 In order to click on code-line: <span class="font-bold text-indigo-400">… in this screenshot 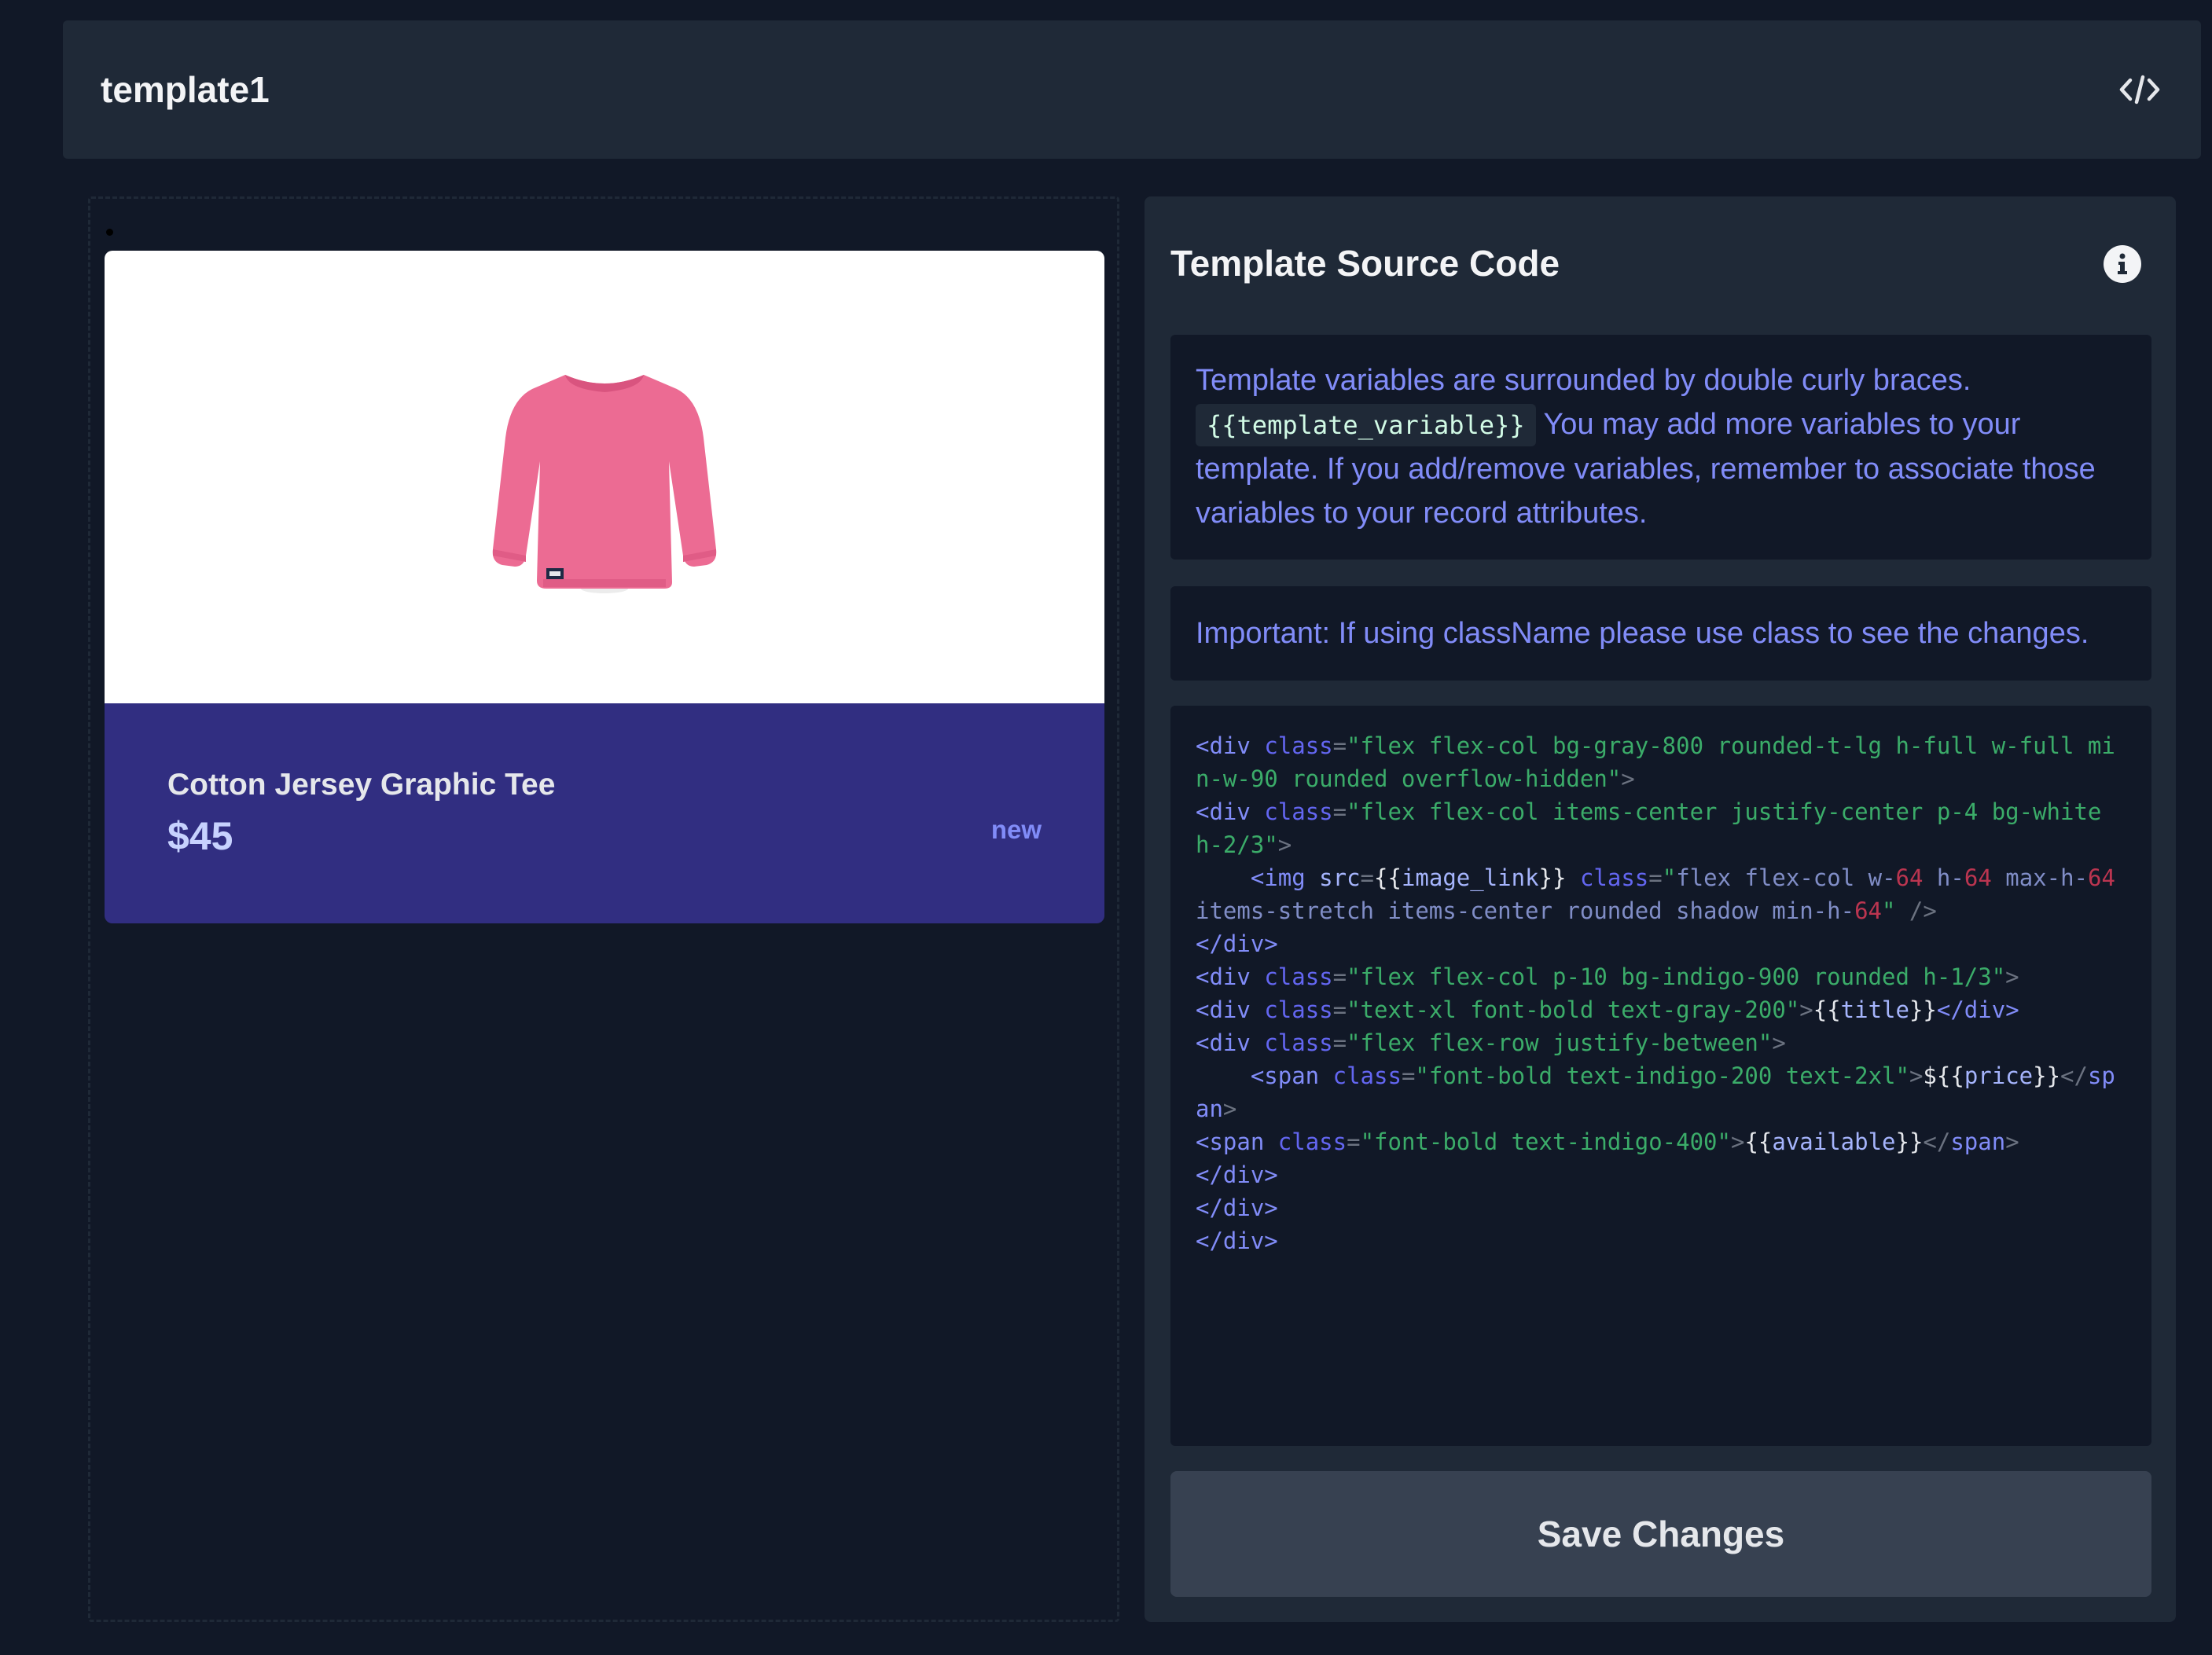, I will do `click(1607, 1141)`.